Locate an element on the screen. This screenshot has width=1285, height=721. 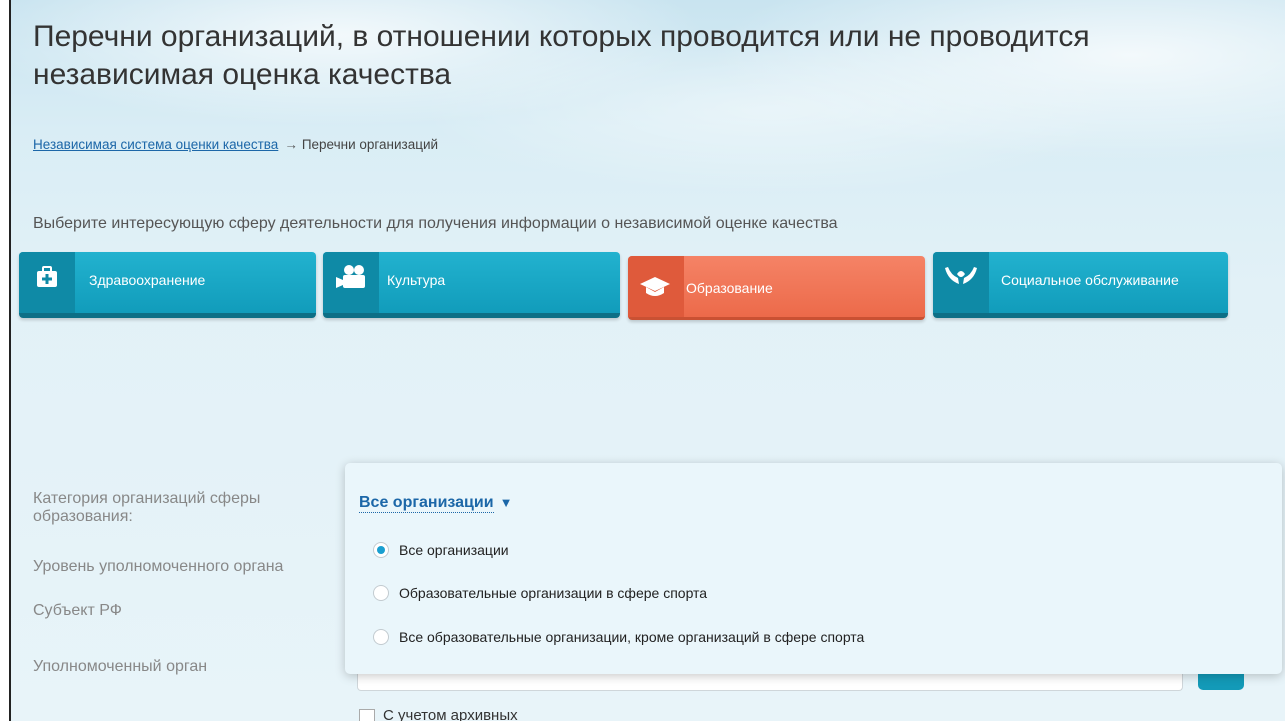
label-authority: Уполномоченный орган is located at coordinates (120, 666).